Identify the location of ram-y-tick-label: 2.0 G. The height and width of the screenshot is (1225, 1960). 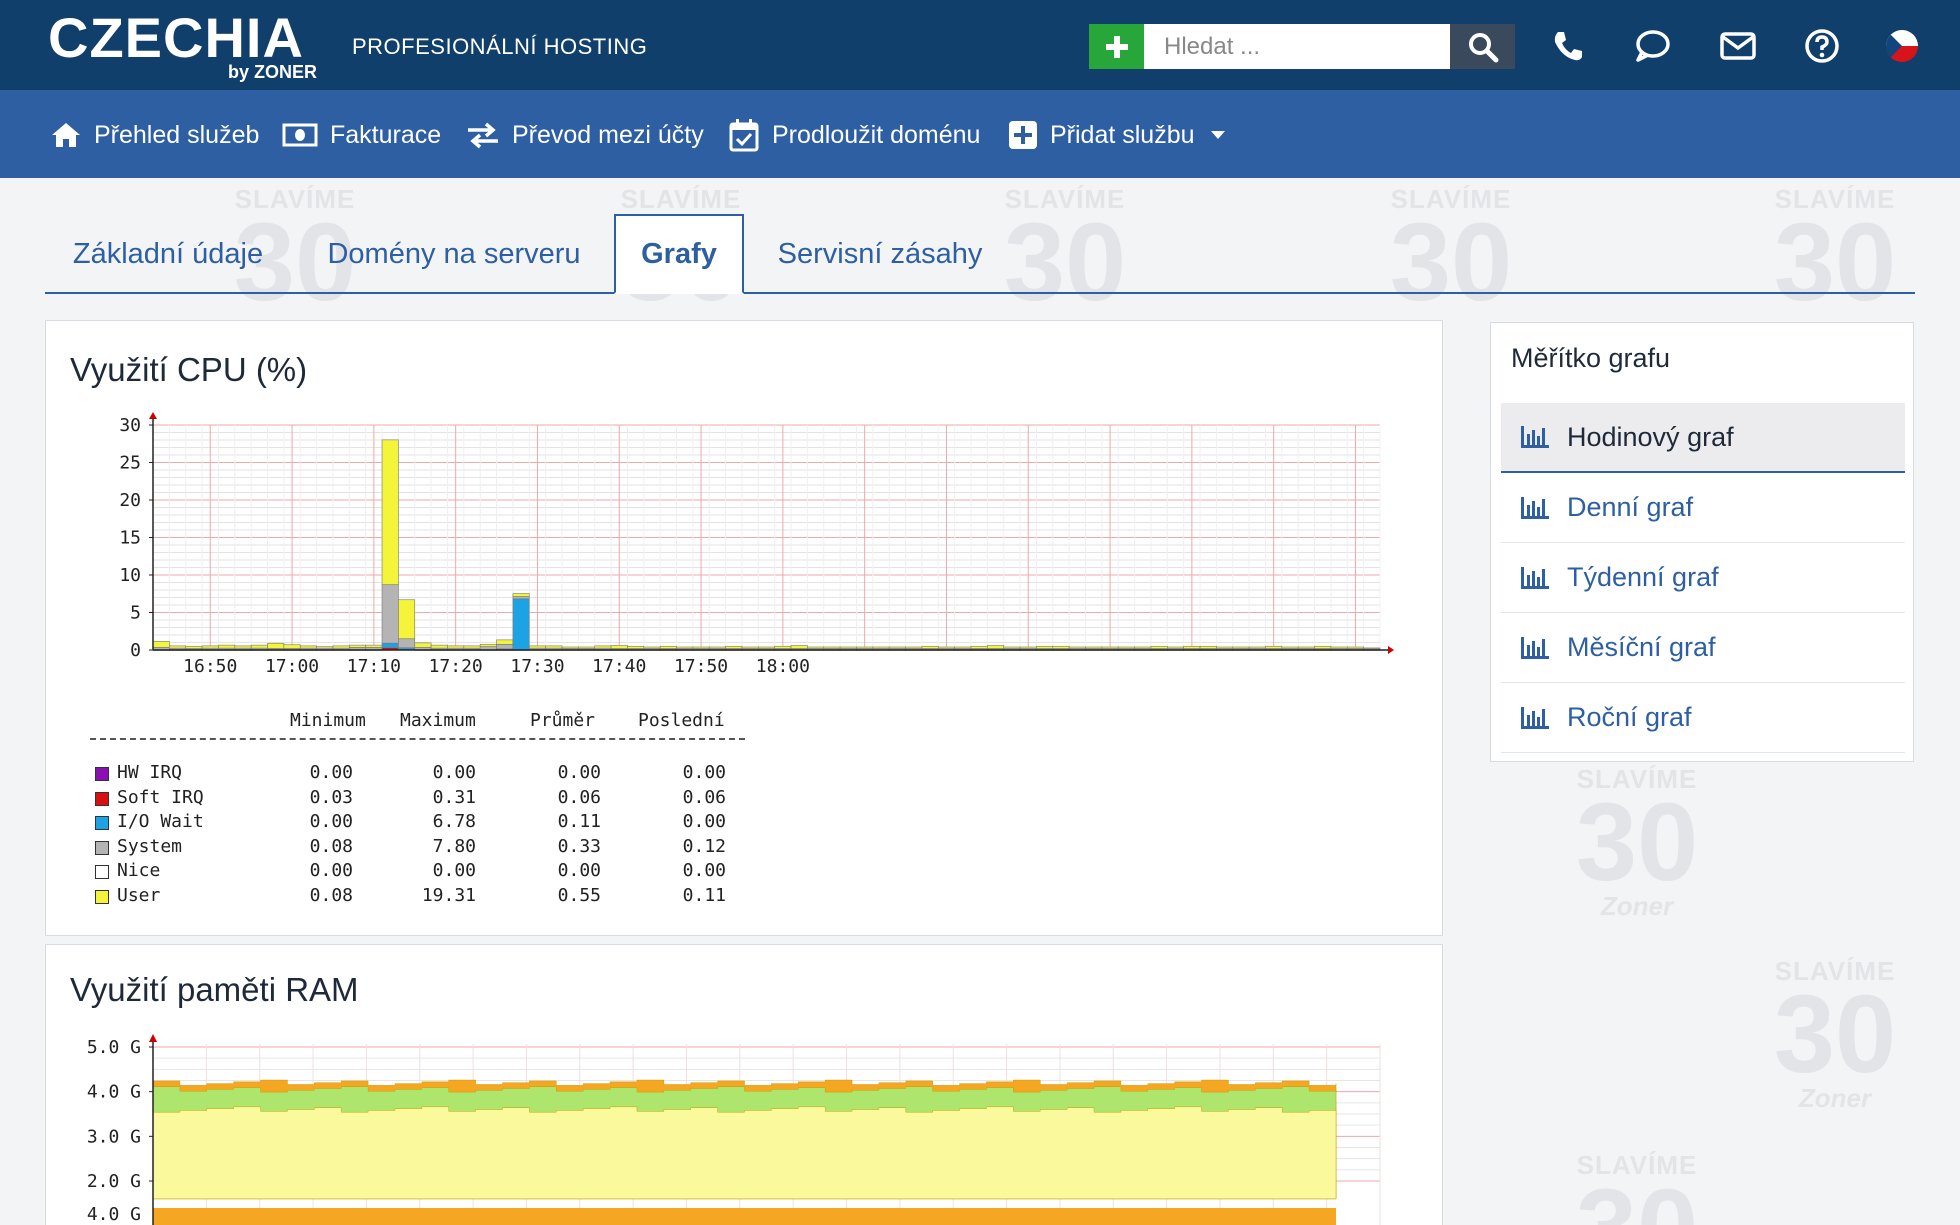
(114, 1181).